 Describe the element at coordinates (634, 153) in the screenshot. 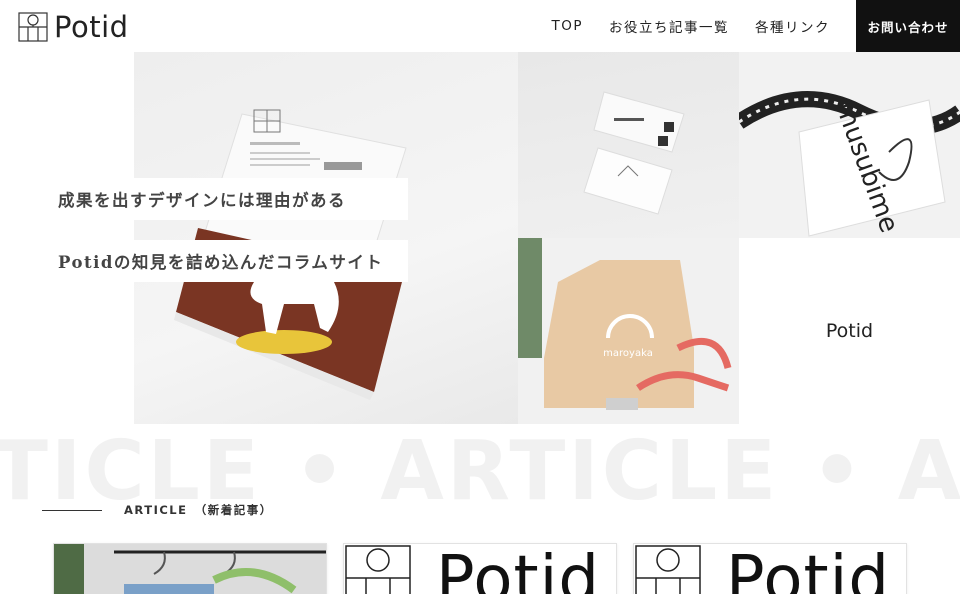

I see `namecards-illustration` at that location.